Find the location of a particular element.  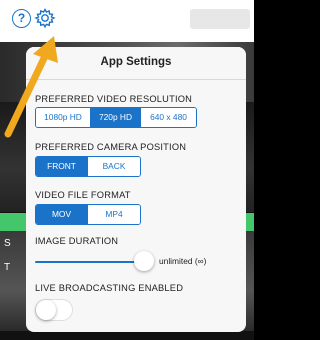

duration-value: unlimited (∞) is located at coordinates (183, 261).